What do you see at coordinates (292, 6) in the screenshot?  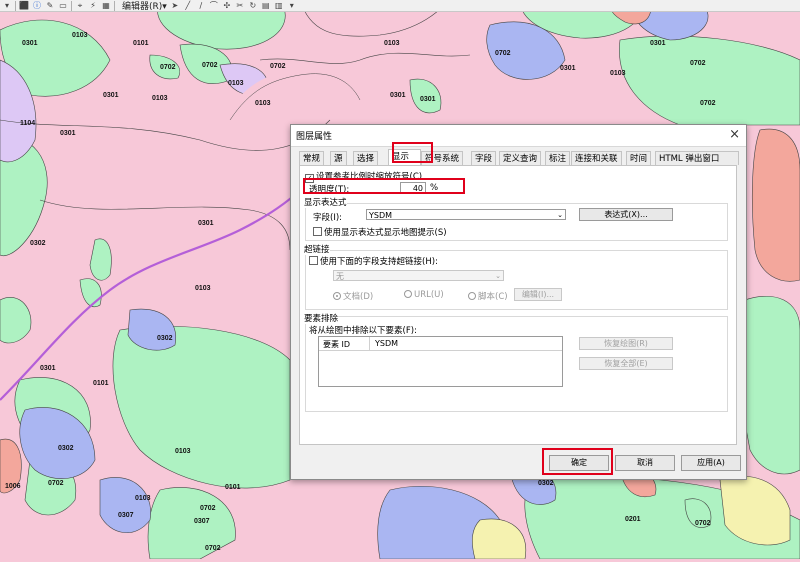 I see `overflow-icon: ▾` at bounding box center [292, 6].